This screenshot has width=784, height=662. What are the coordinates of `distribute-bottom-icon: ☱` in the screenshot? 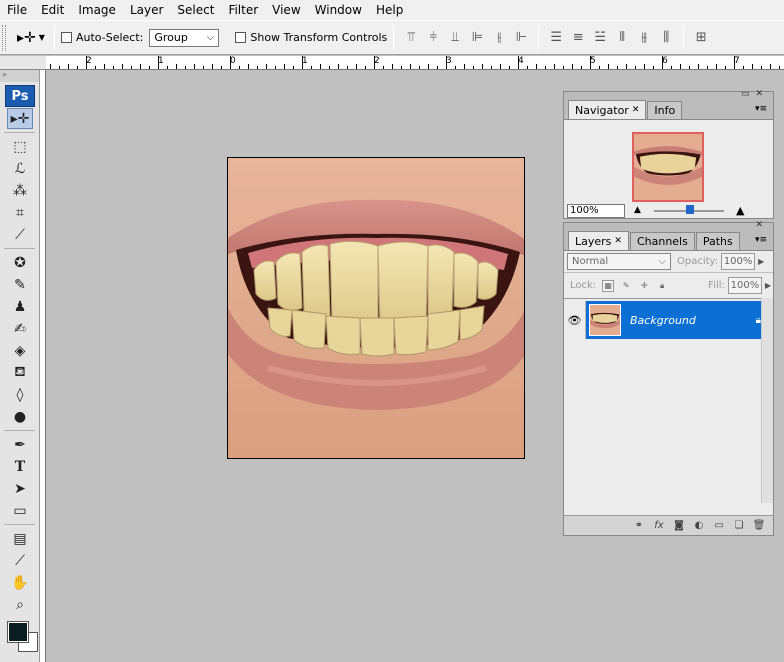 It's located at (600, 38).